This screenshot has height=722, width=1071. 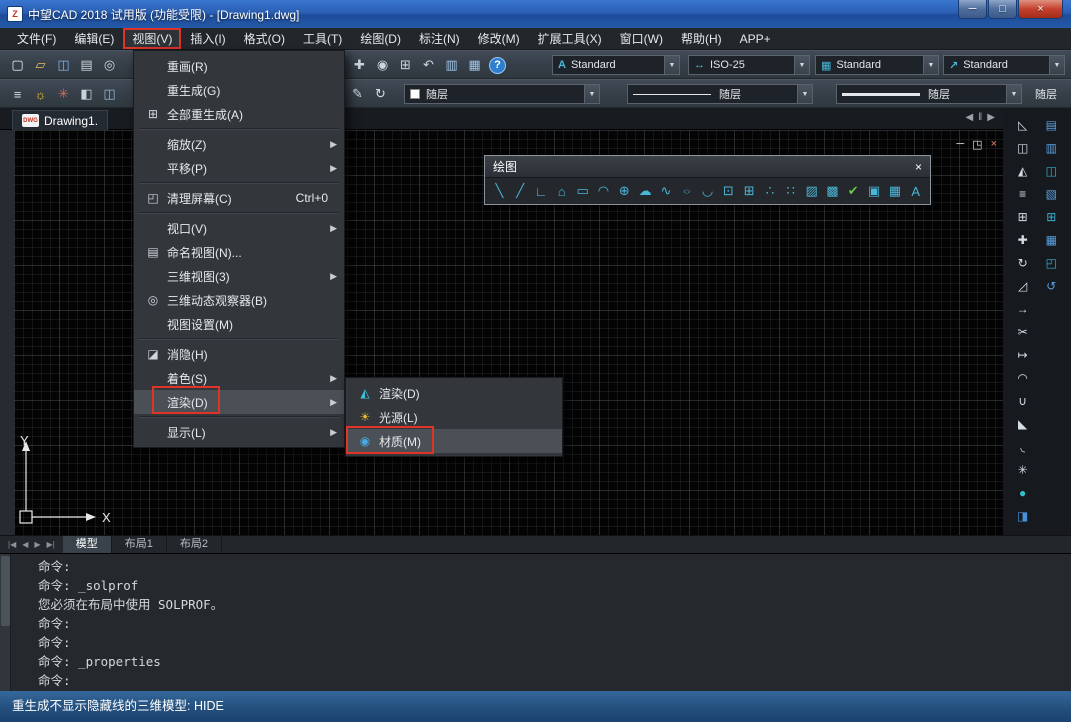 I want to click on line-icon: ╲, so click(x=499, y=191).